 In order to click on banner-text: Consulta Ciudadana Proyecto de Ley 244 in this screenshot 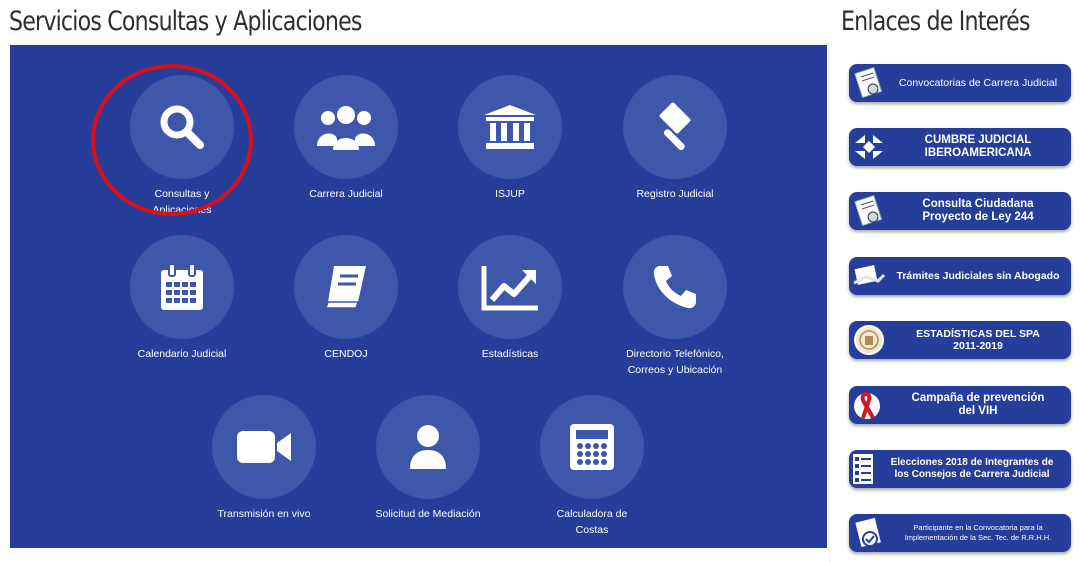, I will do `click(978, 210)`.